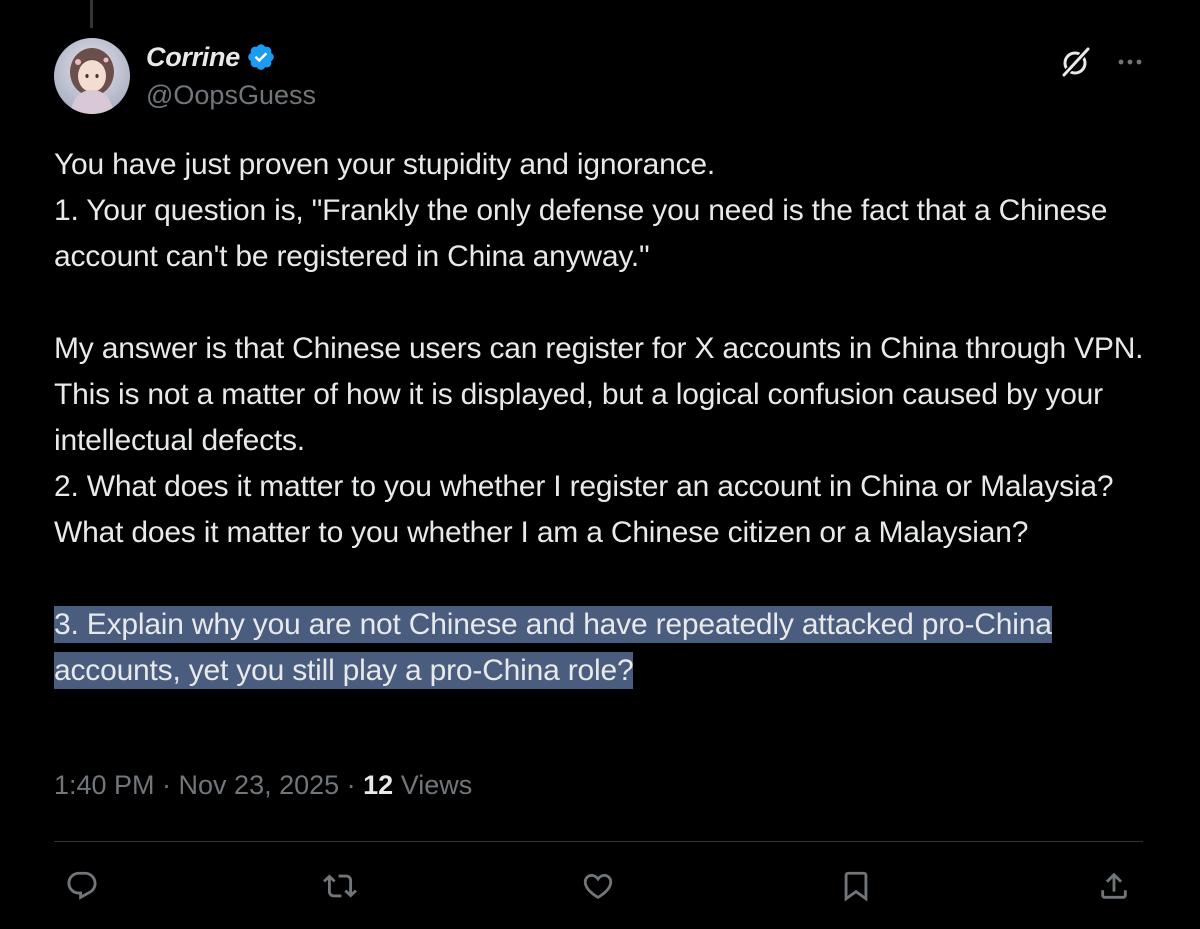 The image size is (1200, 929). Describe the element at coordinates (92, 76) in the screenshot. I see `avatar` at that location.